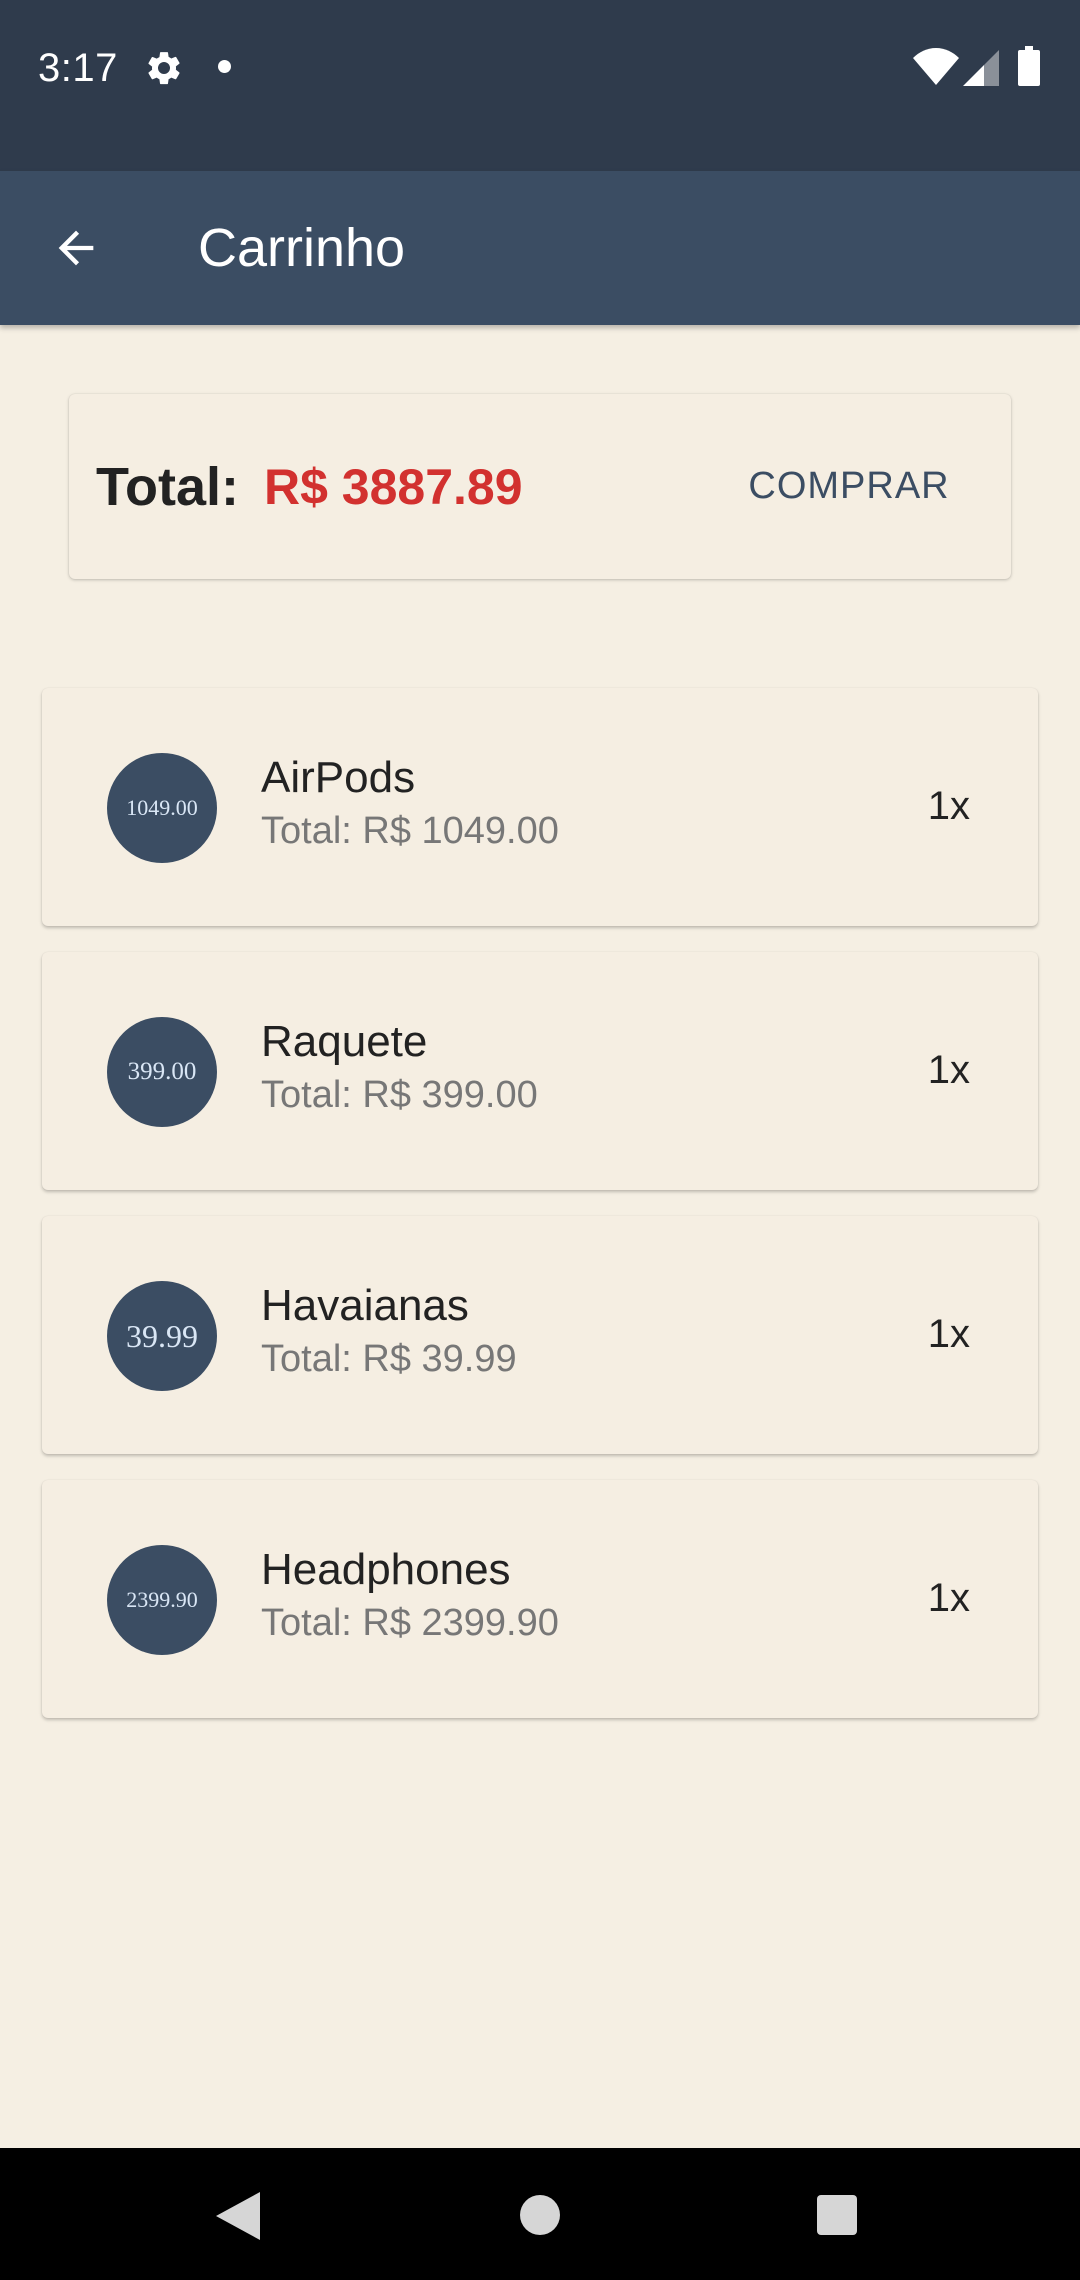 This screenshot has height=2280, width=1080. I want to click on cart-item: 39.99 Havaianas Total: R$ 39.99 1x, so click(540, 1335).